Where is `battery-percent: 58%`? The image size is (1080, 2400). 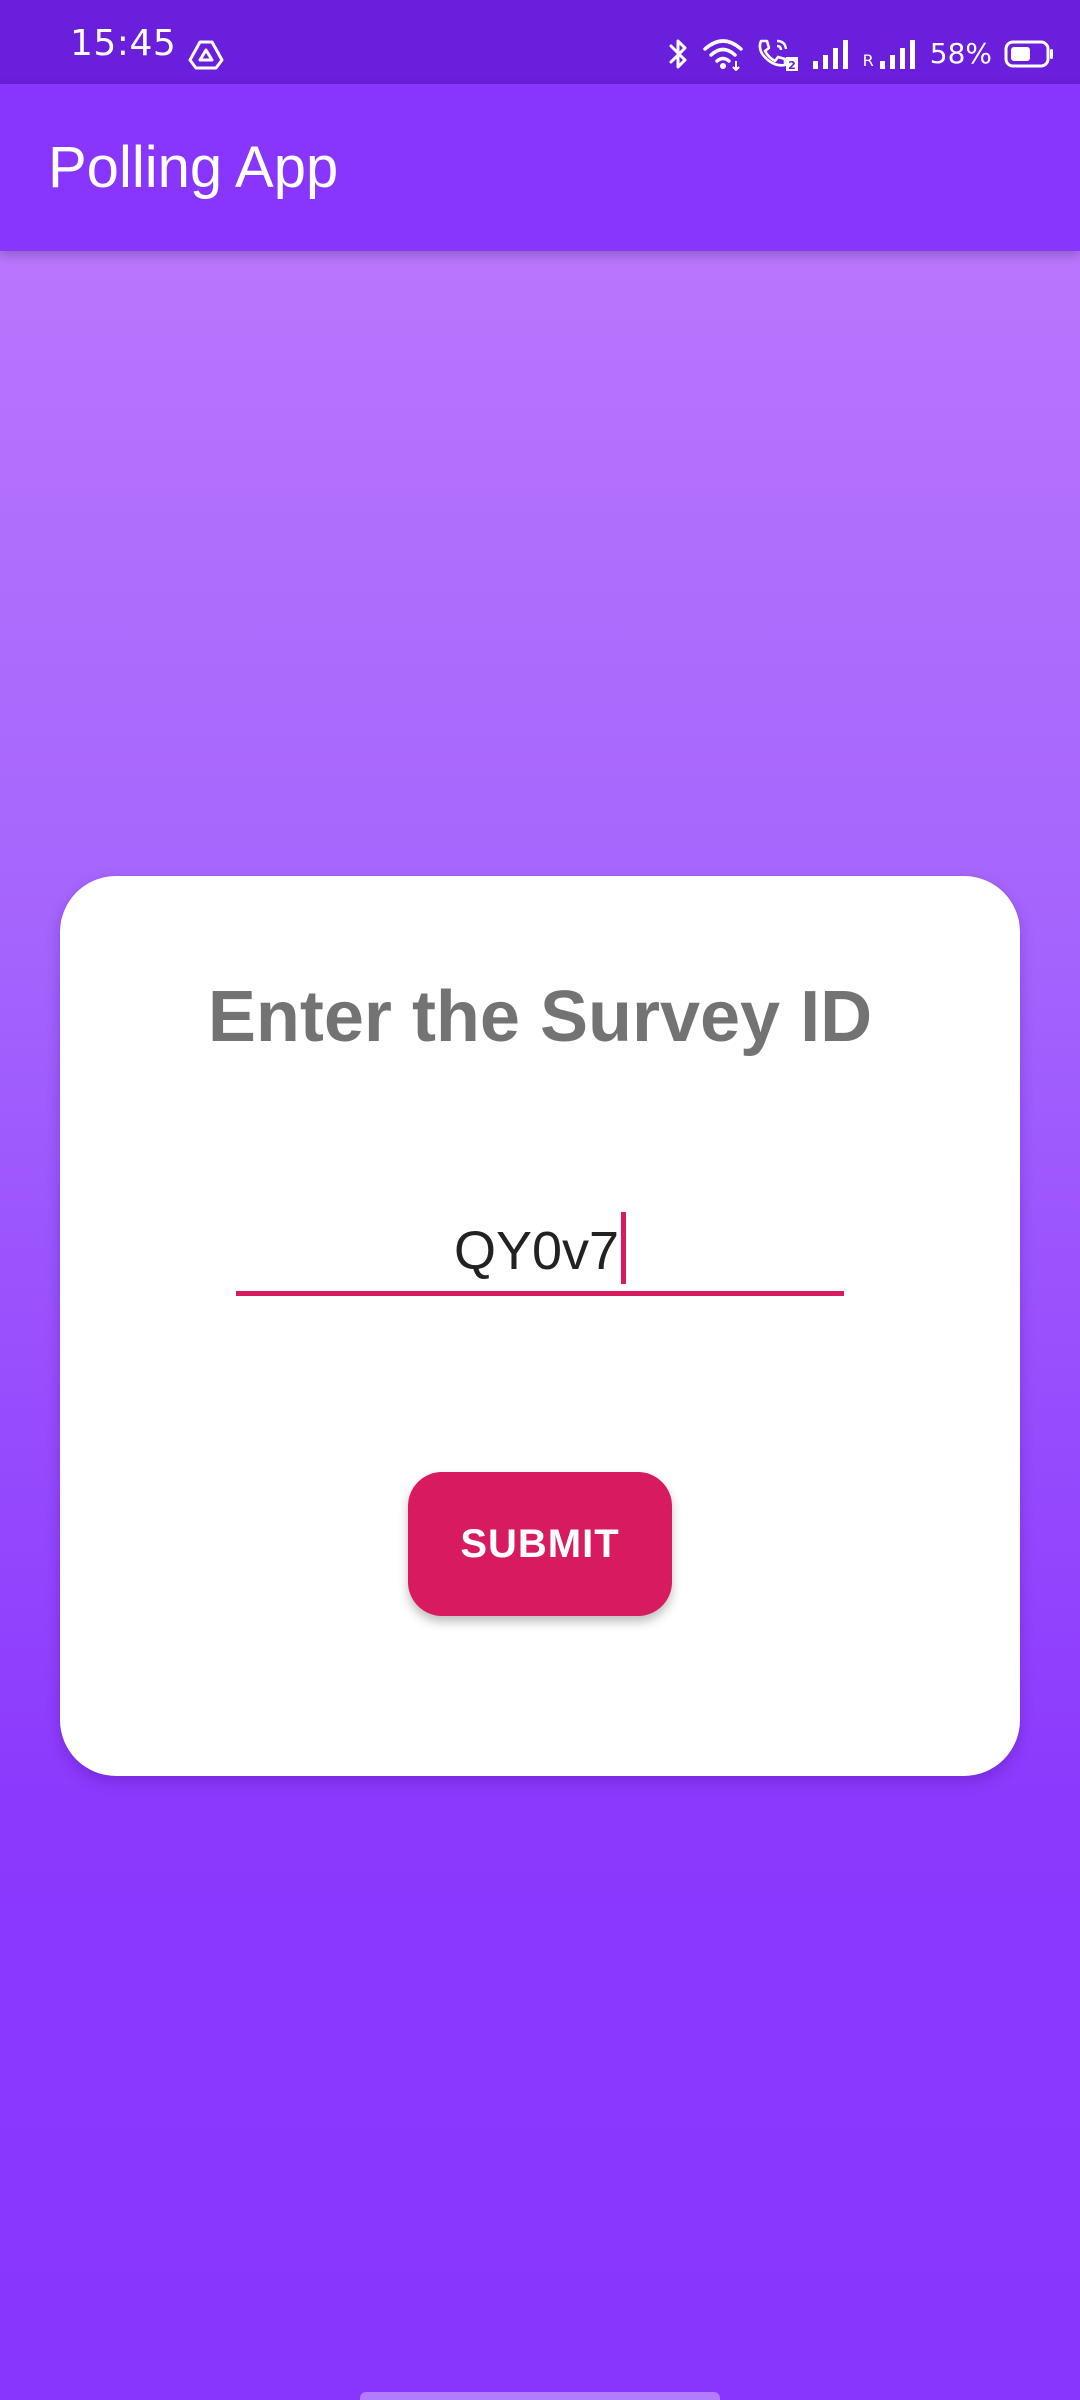 battery-percent: 58% is located at coordinates (960, 53).